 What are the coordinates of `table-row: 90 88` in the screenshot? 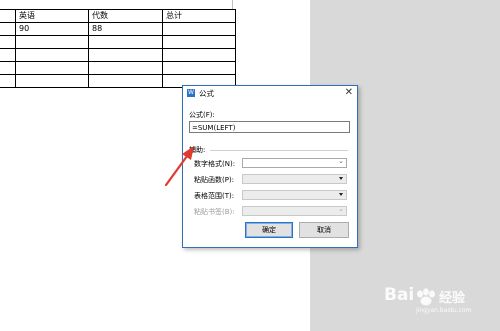 It's located at (118, 29).